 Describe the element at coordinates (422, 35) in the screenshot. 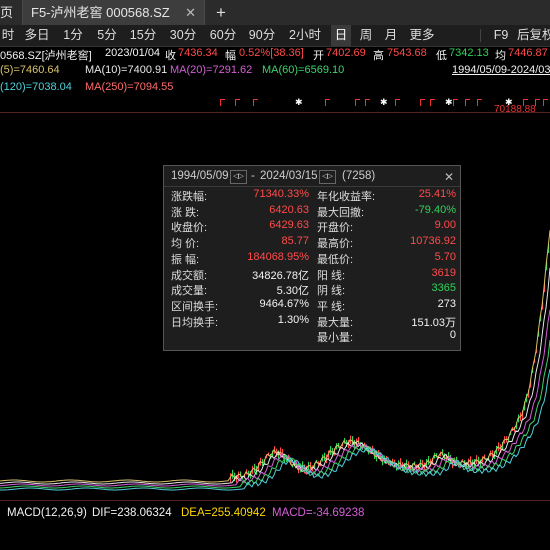

I see `period-more: 更多` at that location.